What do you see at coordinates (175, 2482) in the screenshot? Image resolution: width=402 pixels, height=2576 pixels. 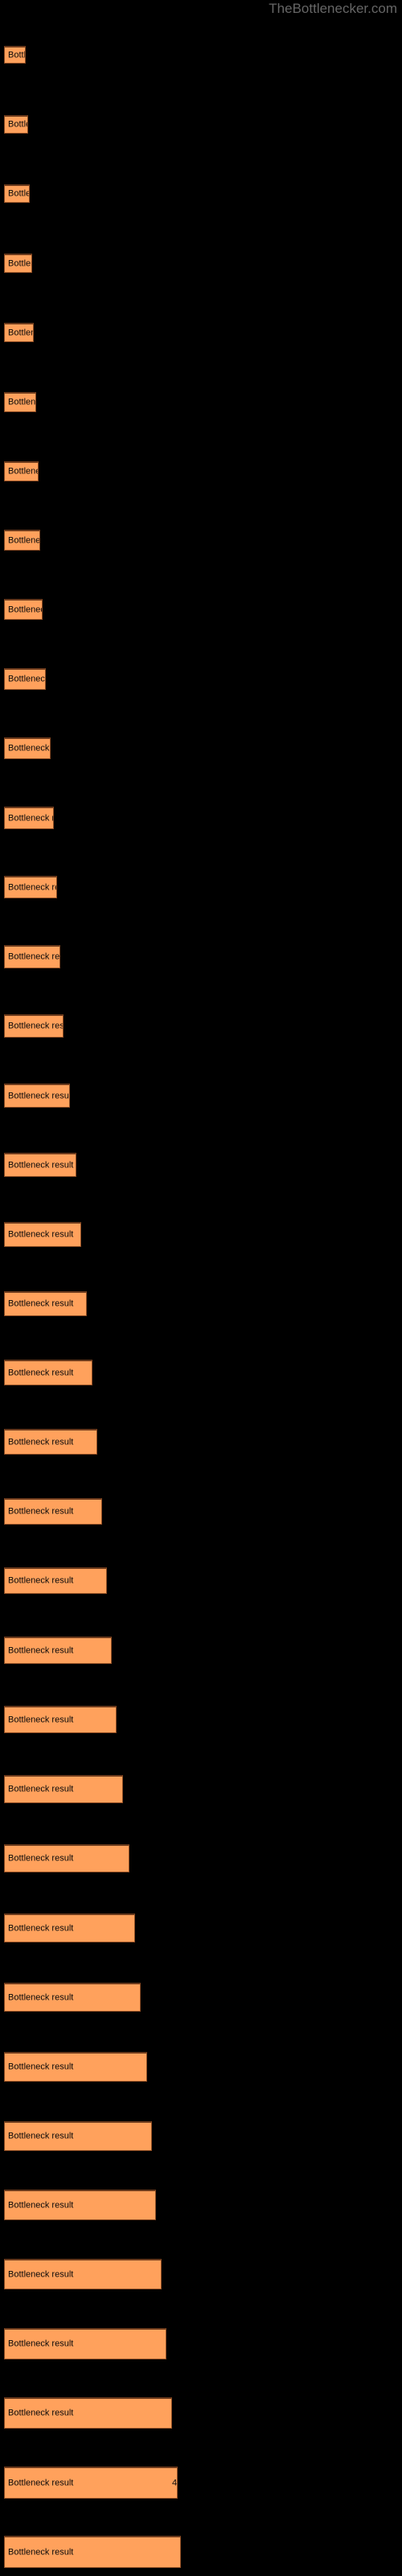 I see `bar-value-label: 4` at bounding box center [175, 2482].